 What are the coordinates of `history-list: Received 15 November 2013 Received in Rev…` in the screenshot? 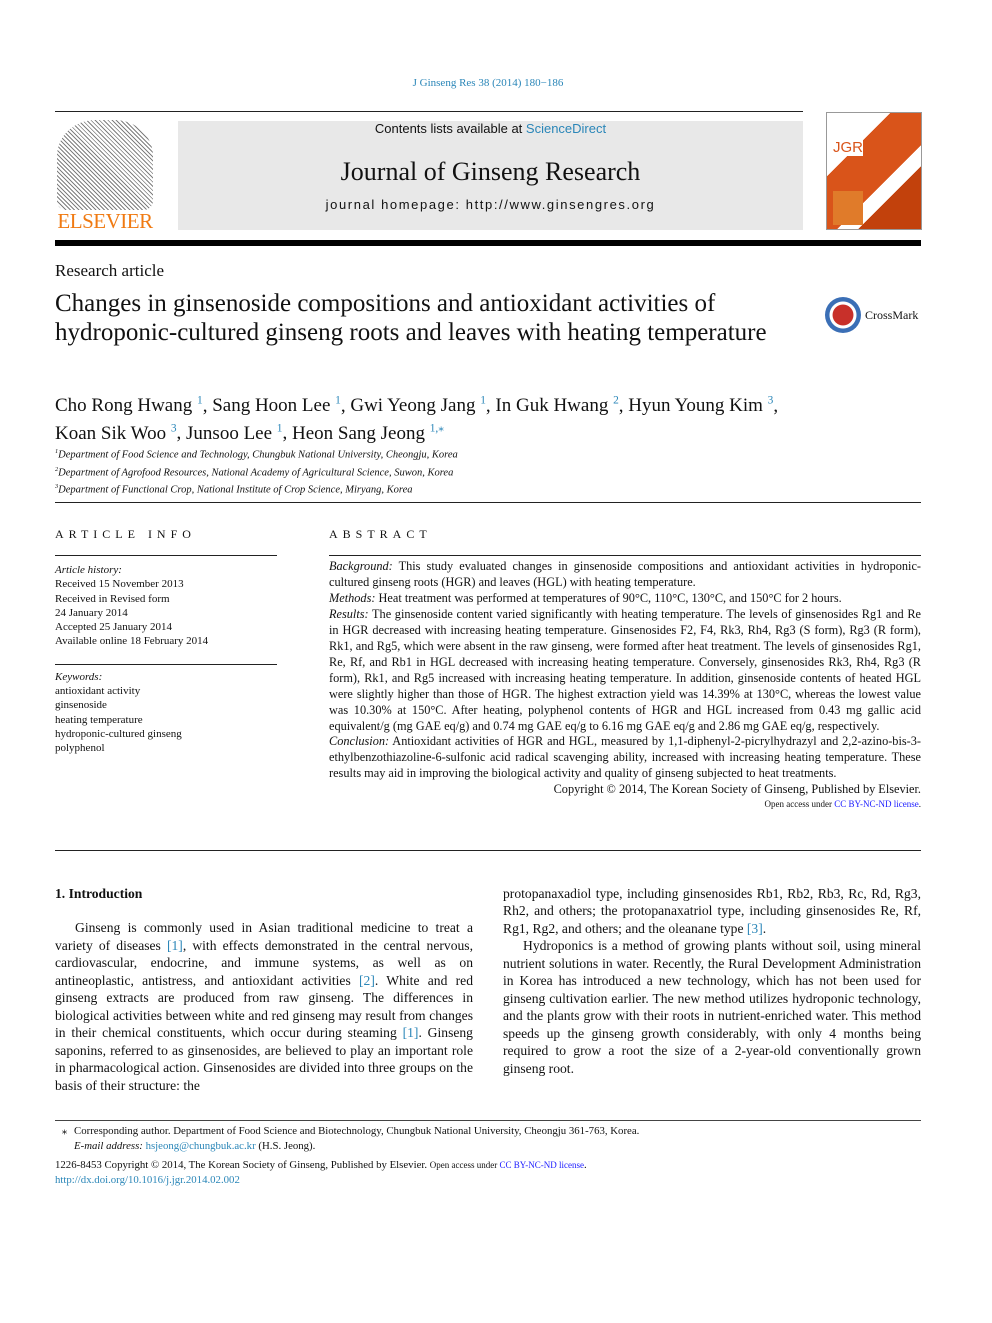 It's located at (166, 612).